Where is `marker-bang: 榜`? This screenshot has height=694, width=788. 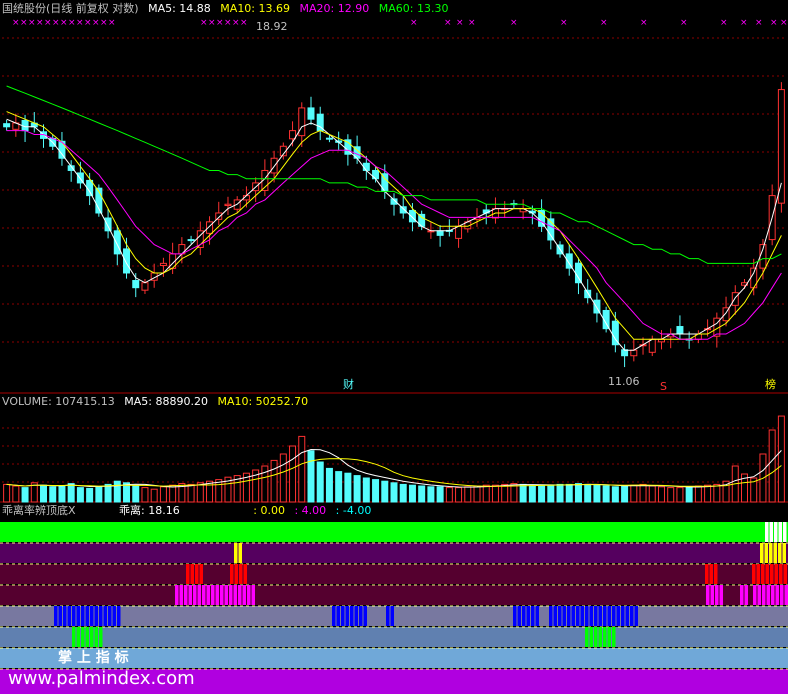 marker-bang: 榜 is located at coordinates (770, 384).